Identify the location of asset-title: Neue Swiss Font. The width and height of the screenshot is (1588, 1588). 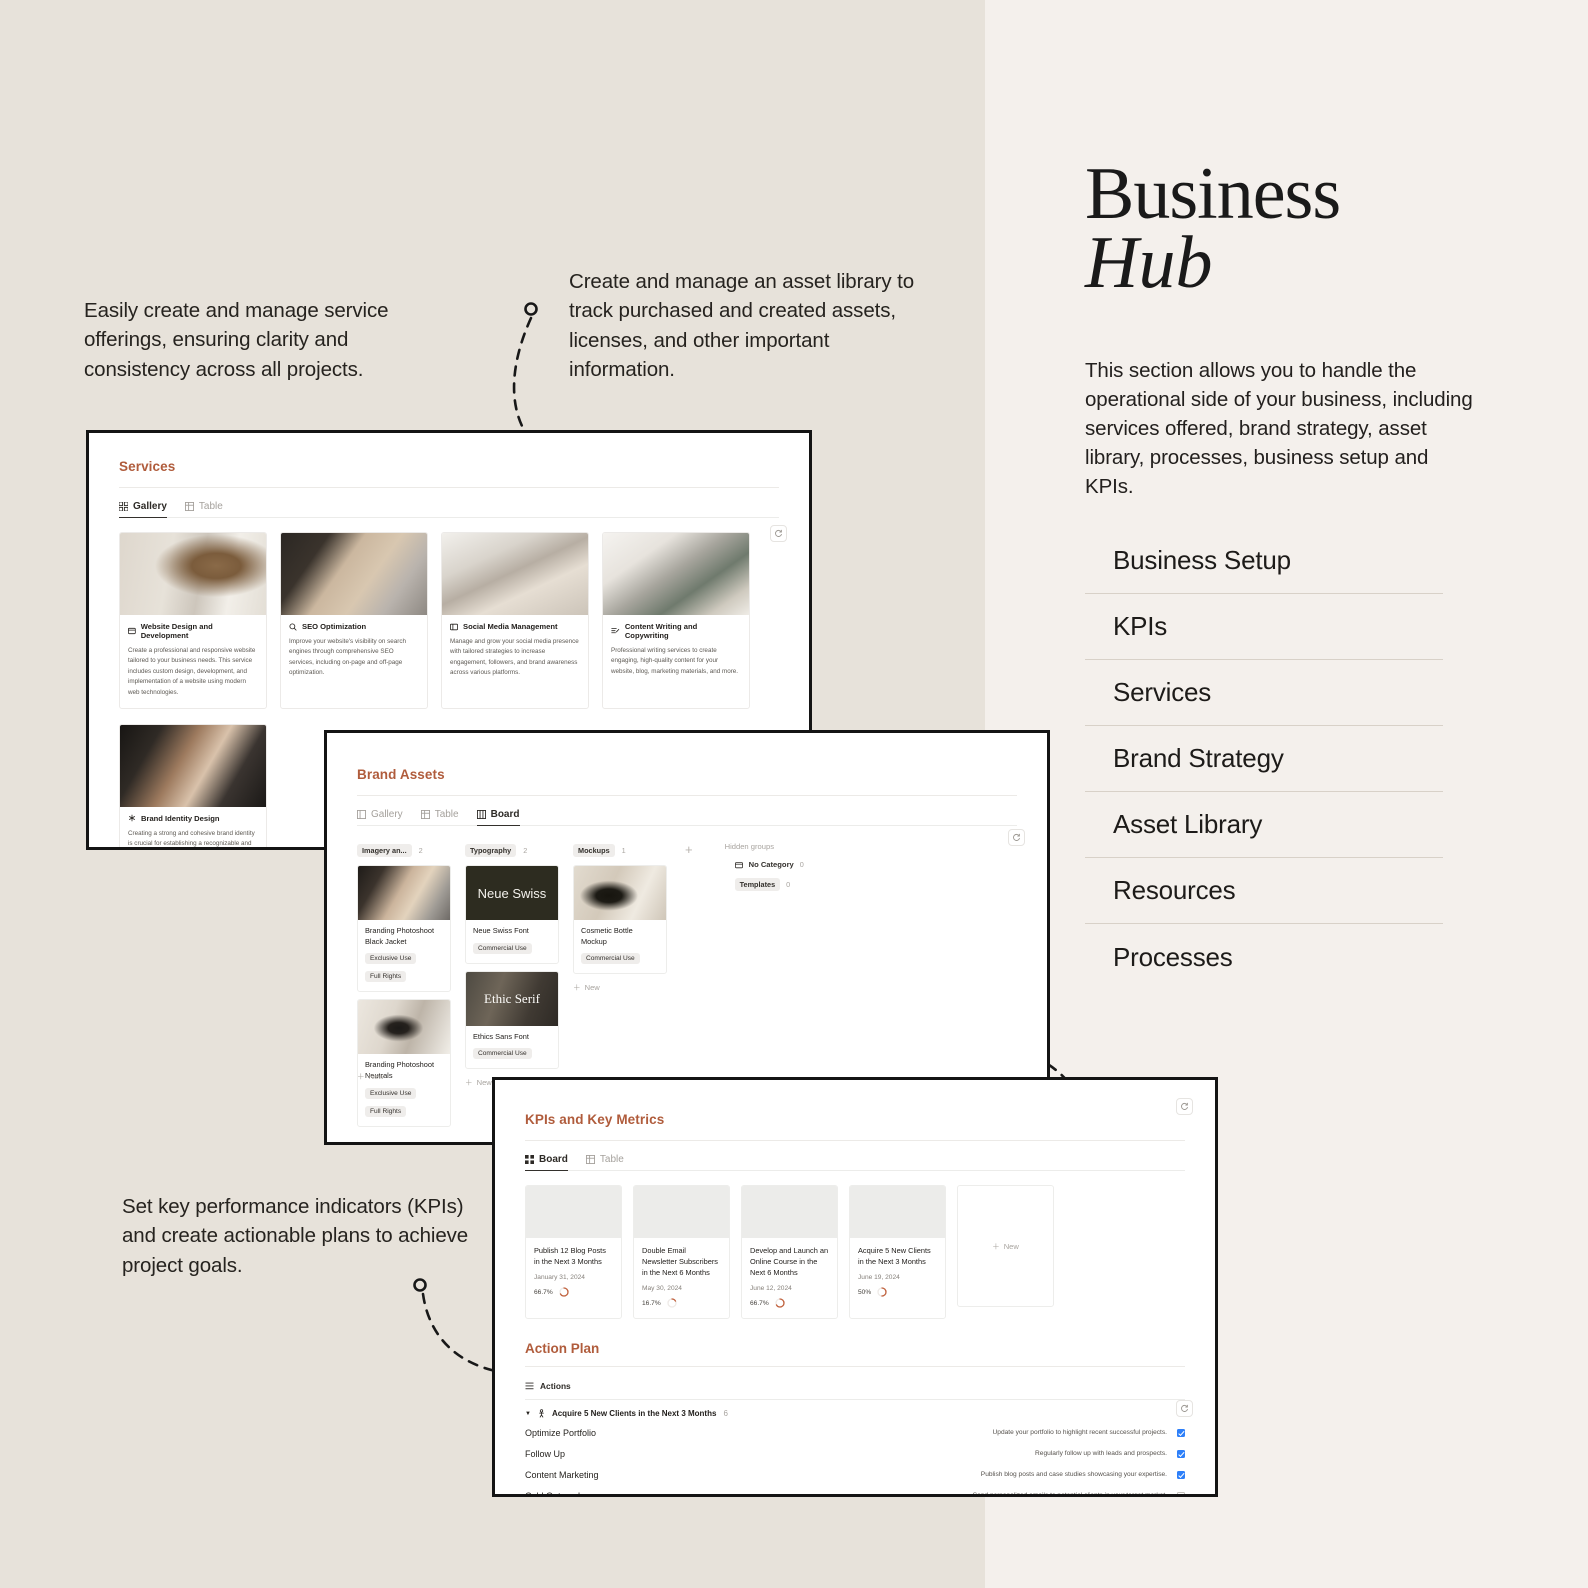
(501, 930).